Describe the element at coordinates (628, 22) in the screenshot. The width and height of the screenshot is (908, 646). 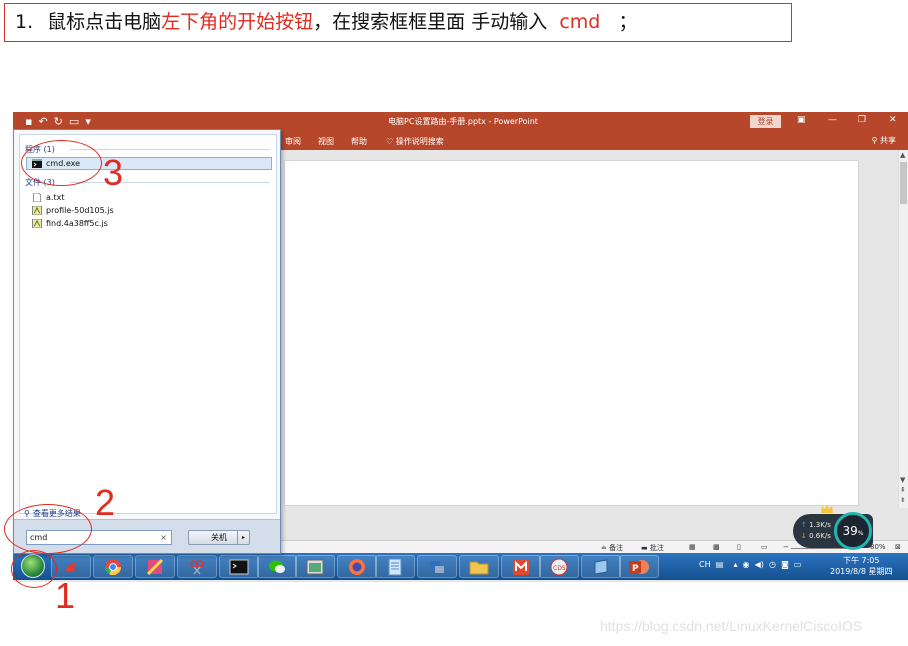
I see `instruction-semicolon: ；` at that location.